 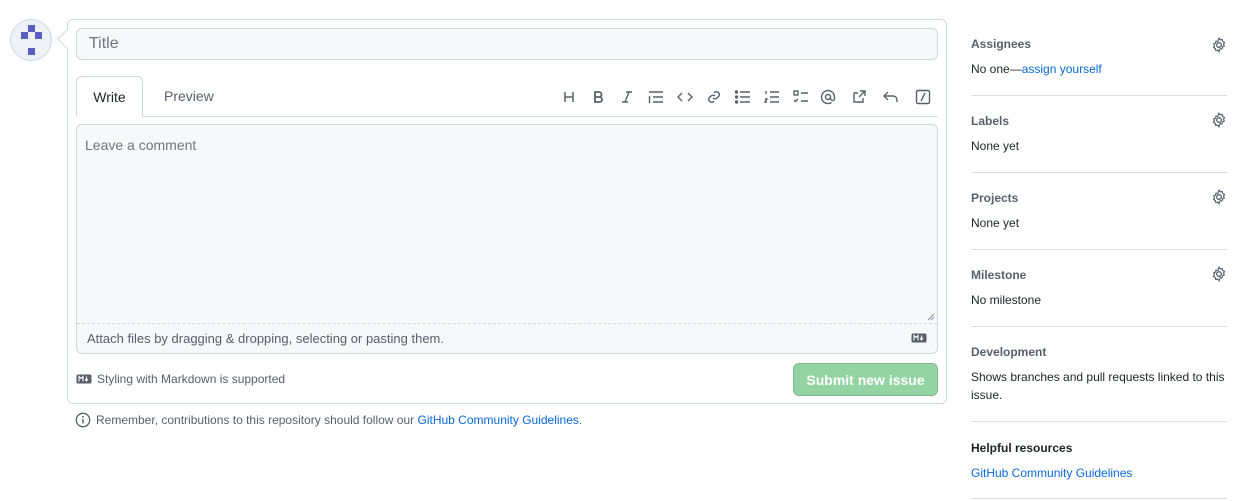 I want to click on tab-preview: Preview, so click(x=189, y=96).